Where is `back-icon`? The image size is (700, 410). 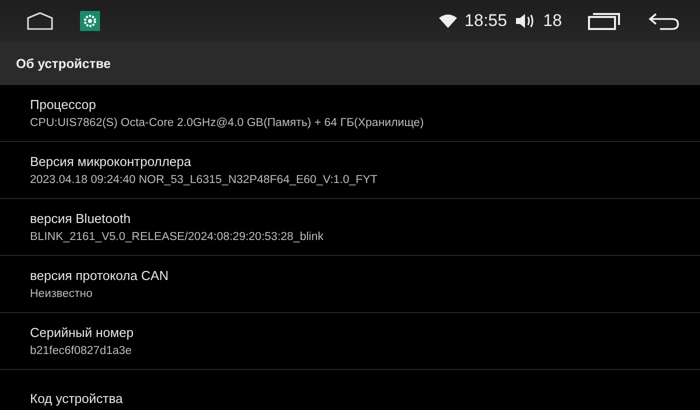
back-icon is located at coordinates (664, 21).